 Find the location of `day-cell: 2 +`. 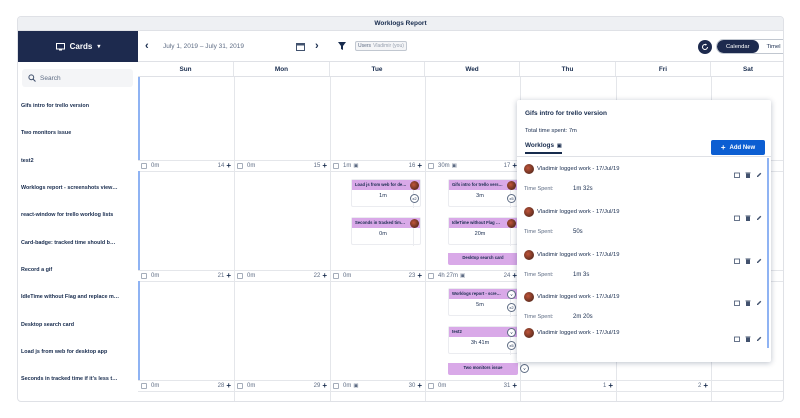

day-cell: 2 + is located at coordinates (663, 385).